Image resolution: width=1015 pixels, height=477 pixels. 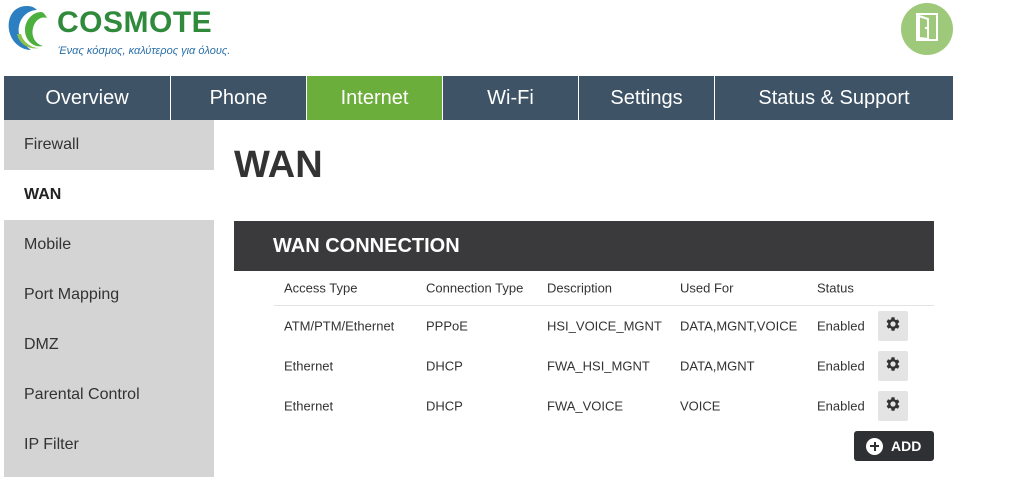 What do you see at coordinates (366, 245) in the screenshot?
I see `section-title: WAN CONNECTION` at bounding box center [366, 245].